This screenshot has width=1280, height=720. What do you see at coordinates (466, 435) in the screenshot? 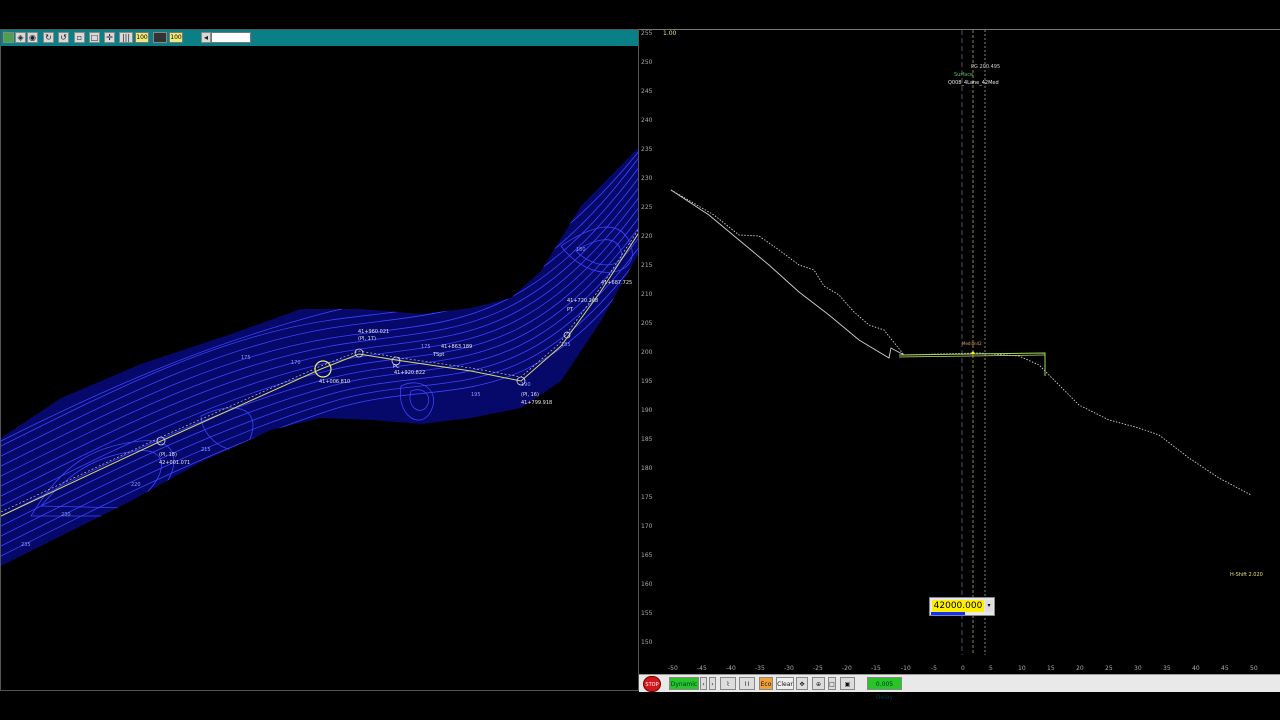
I see `svg-text: 200` at bounding box center [466, 435].